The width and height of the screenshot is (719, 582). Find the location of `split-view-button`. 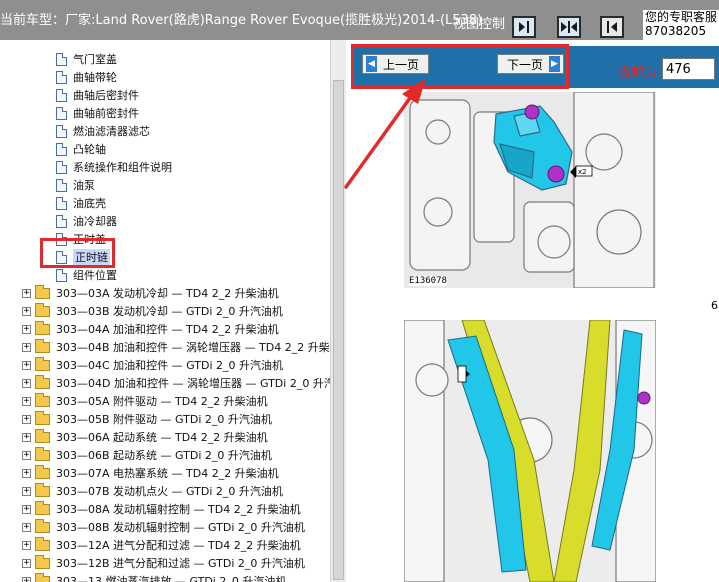

split-view-button is located at coordinates (569, 27).